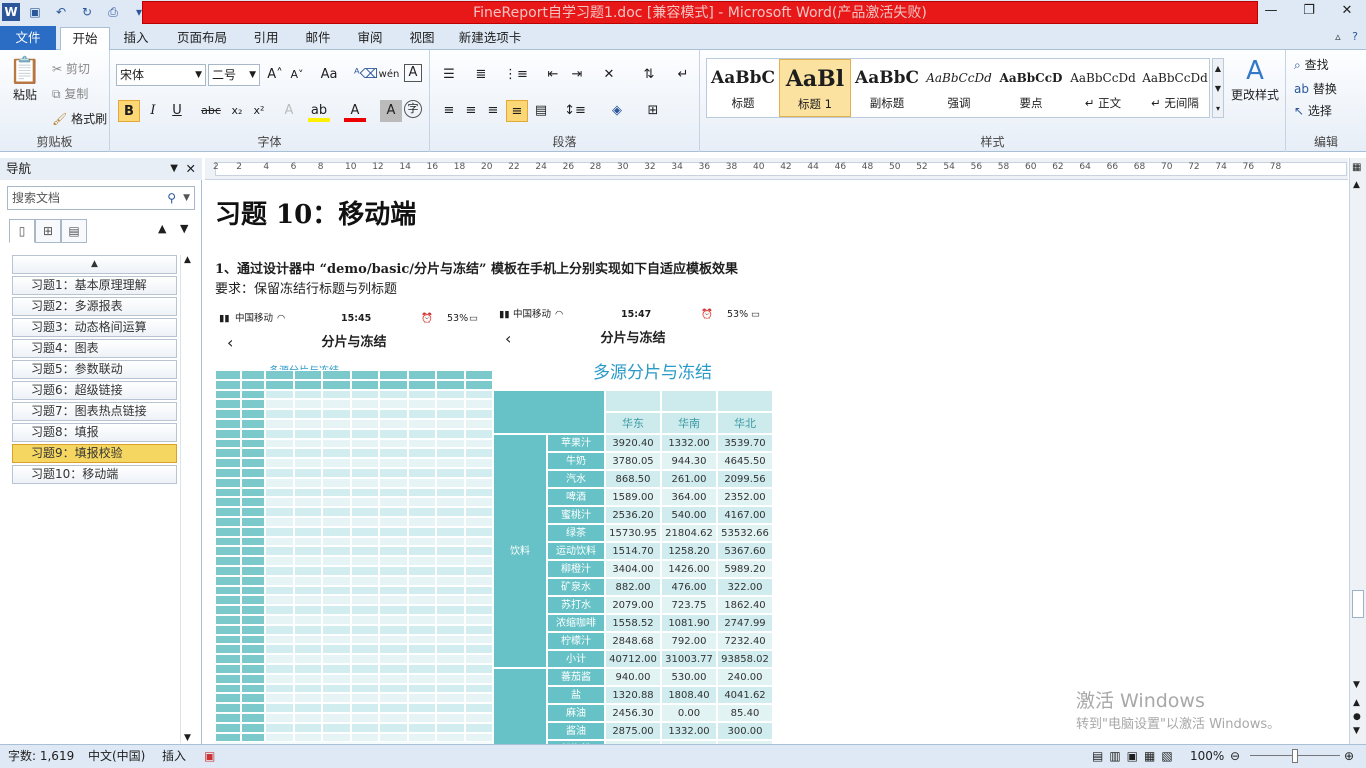 The image size is (1366, 768). I want to click on cut-button: ✂ 剪切, so click(71, 68).